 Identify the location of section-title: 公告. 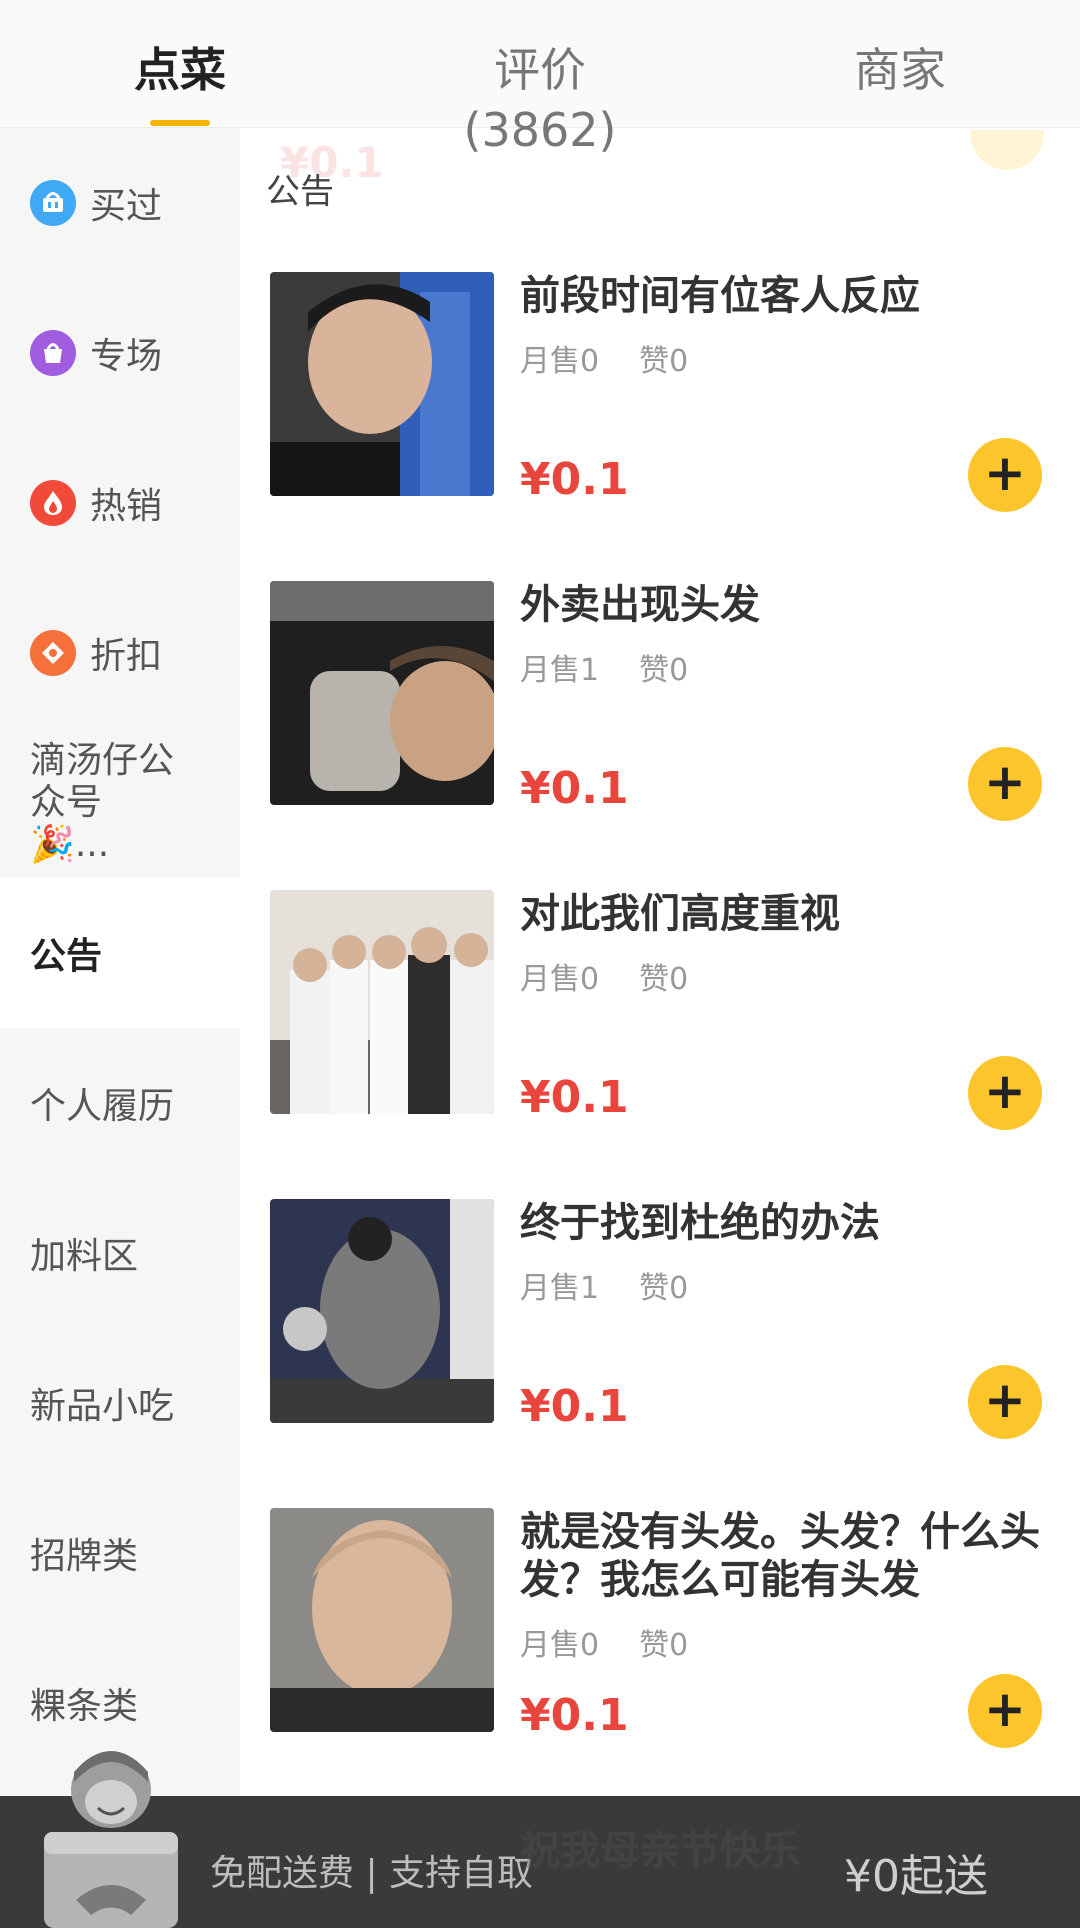
(300, 192).